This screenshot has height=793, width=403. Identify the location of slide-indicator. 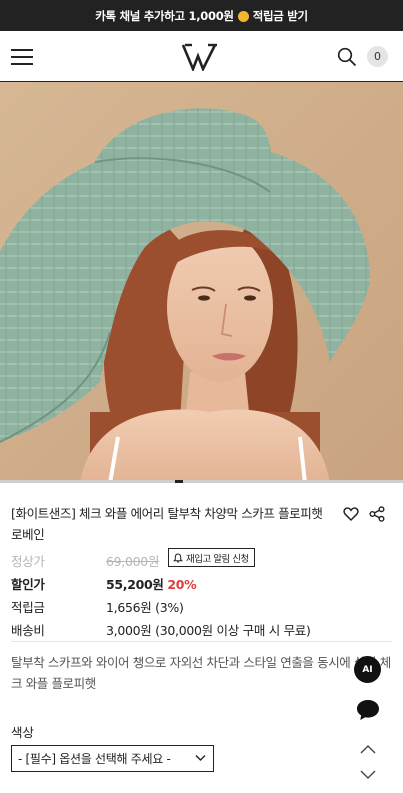
(201, 481).